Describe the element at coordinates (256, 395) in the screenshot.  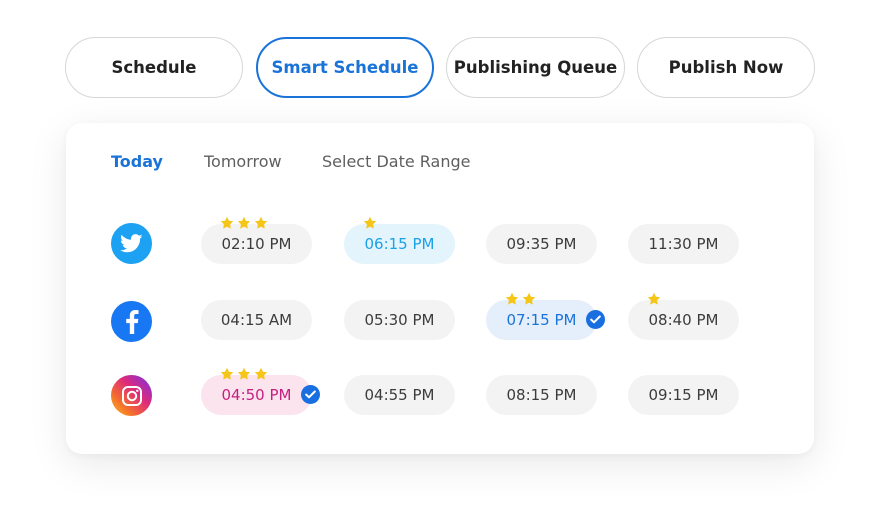
I see `time-slot-instagram-1: 04:50 PM` at that location.